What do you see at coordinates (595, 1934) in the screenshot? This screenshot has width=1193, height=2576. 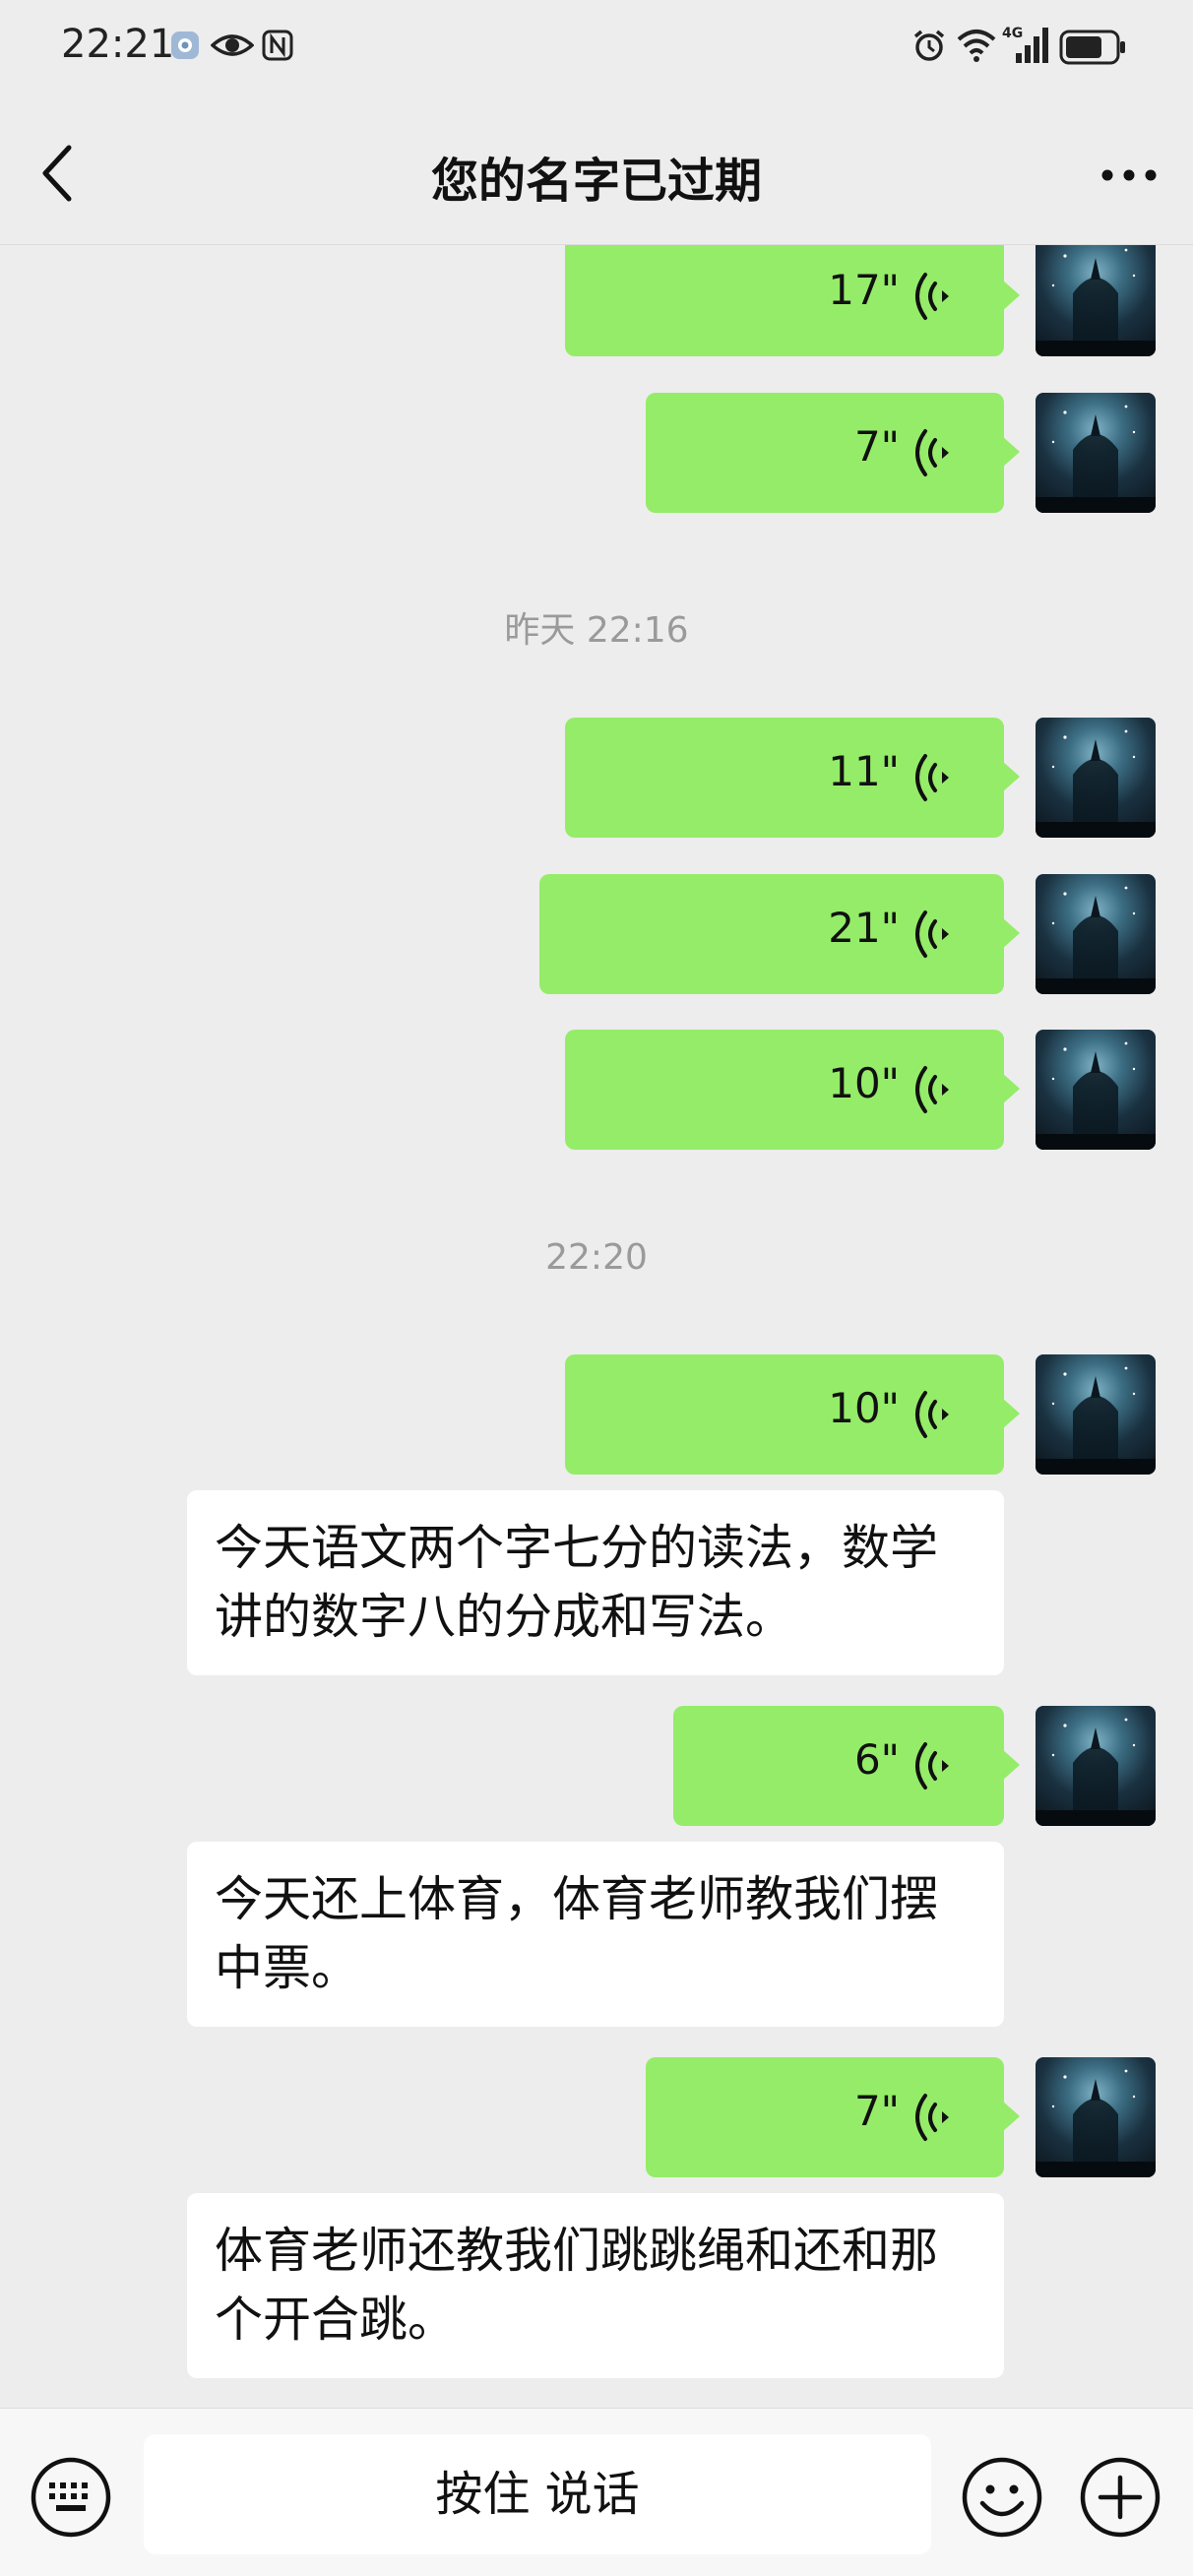 I see `transcript-bubble: 今天还上体育，体育老师教我们摆 中票。` at bounding box center [595, 1934].